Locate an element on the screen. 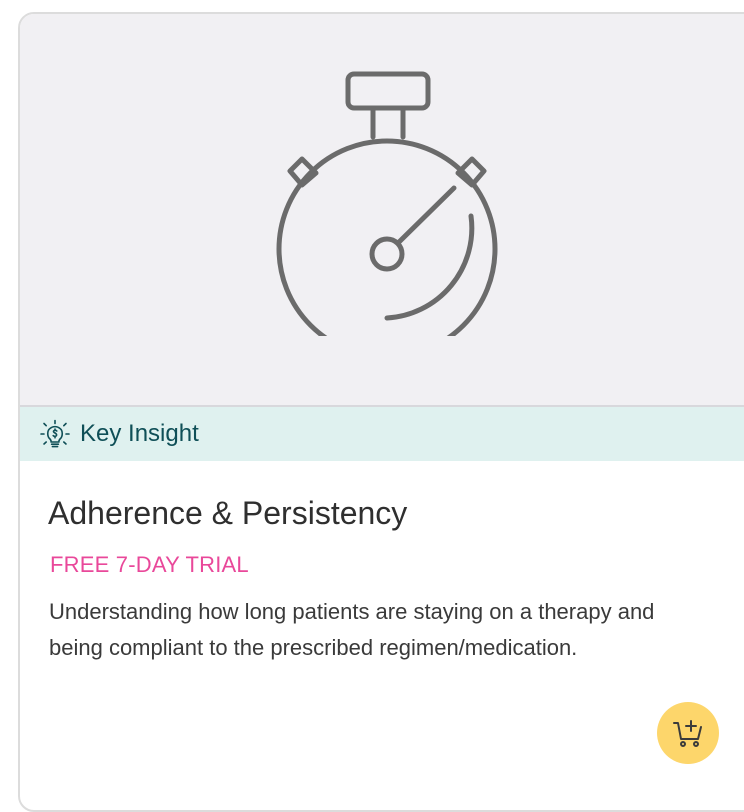 The image size is (744, 812). add-to-cart-icon is located at coordinates (687, 733).